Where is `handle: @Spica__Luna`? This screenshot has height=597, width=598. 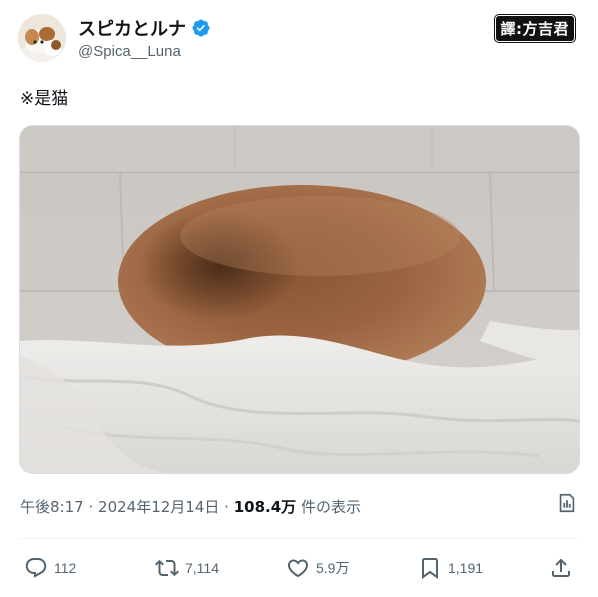
handle: @Spica__Luna is located at coordinates (144, 51).